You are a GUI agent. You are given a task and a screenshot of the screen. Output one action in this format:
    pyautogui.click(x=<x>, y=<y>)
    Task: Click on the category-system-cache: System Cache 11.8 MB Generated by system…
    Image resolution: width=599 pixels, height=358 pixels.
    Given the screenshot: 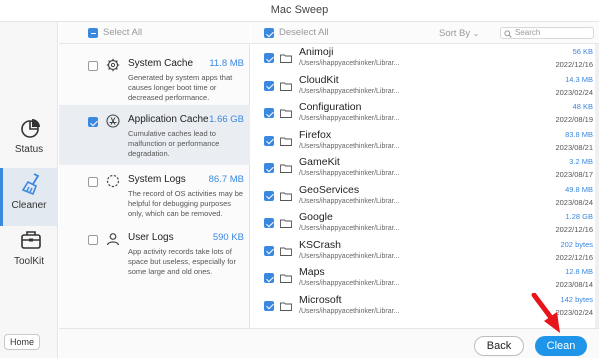 What is the action you would take?
    pyautogui.click(x=154, y=79)
    